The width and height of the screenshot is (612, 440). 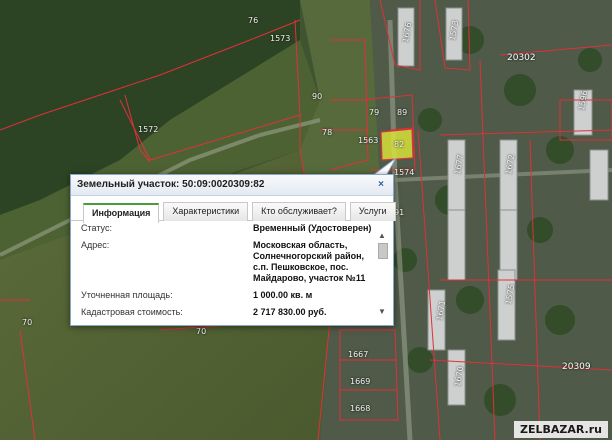 What do you see at coordinates (382, 274) in the screenshot?
I see `popup-scrollbar: ▲ ▼` at bounding box center [382, 274].